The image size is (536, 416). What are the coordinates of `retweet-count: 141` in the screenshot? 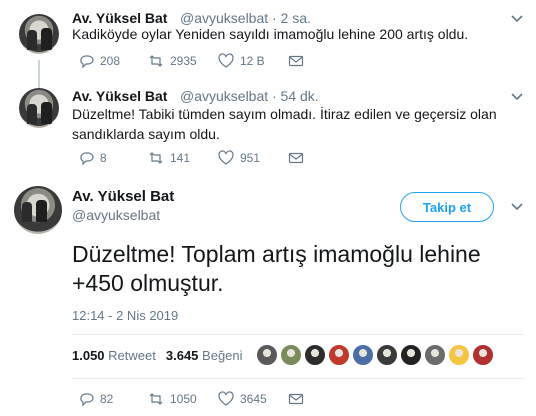 It's located at (180, 158).